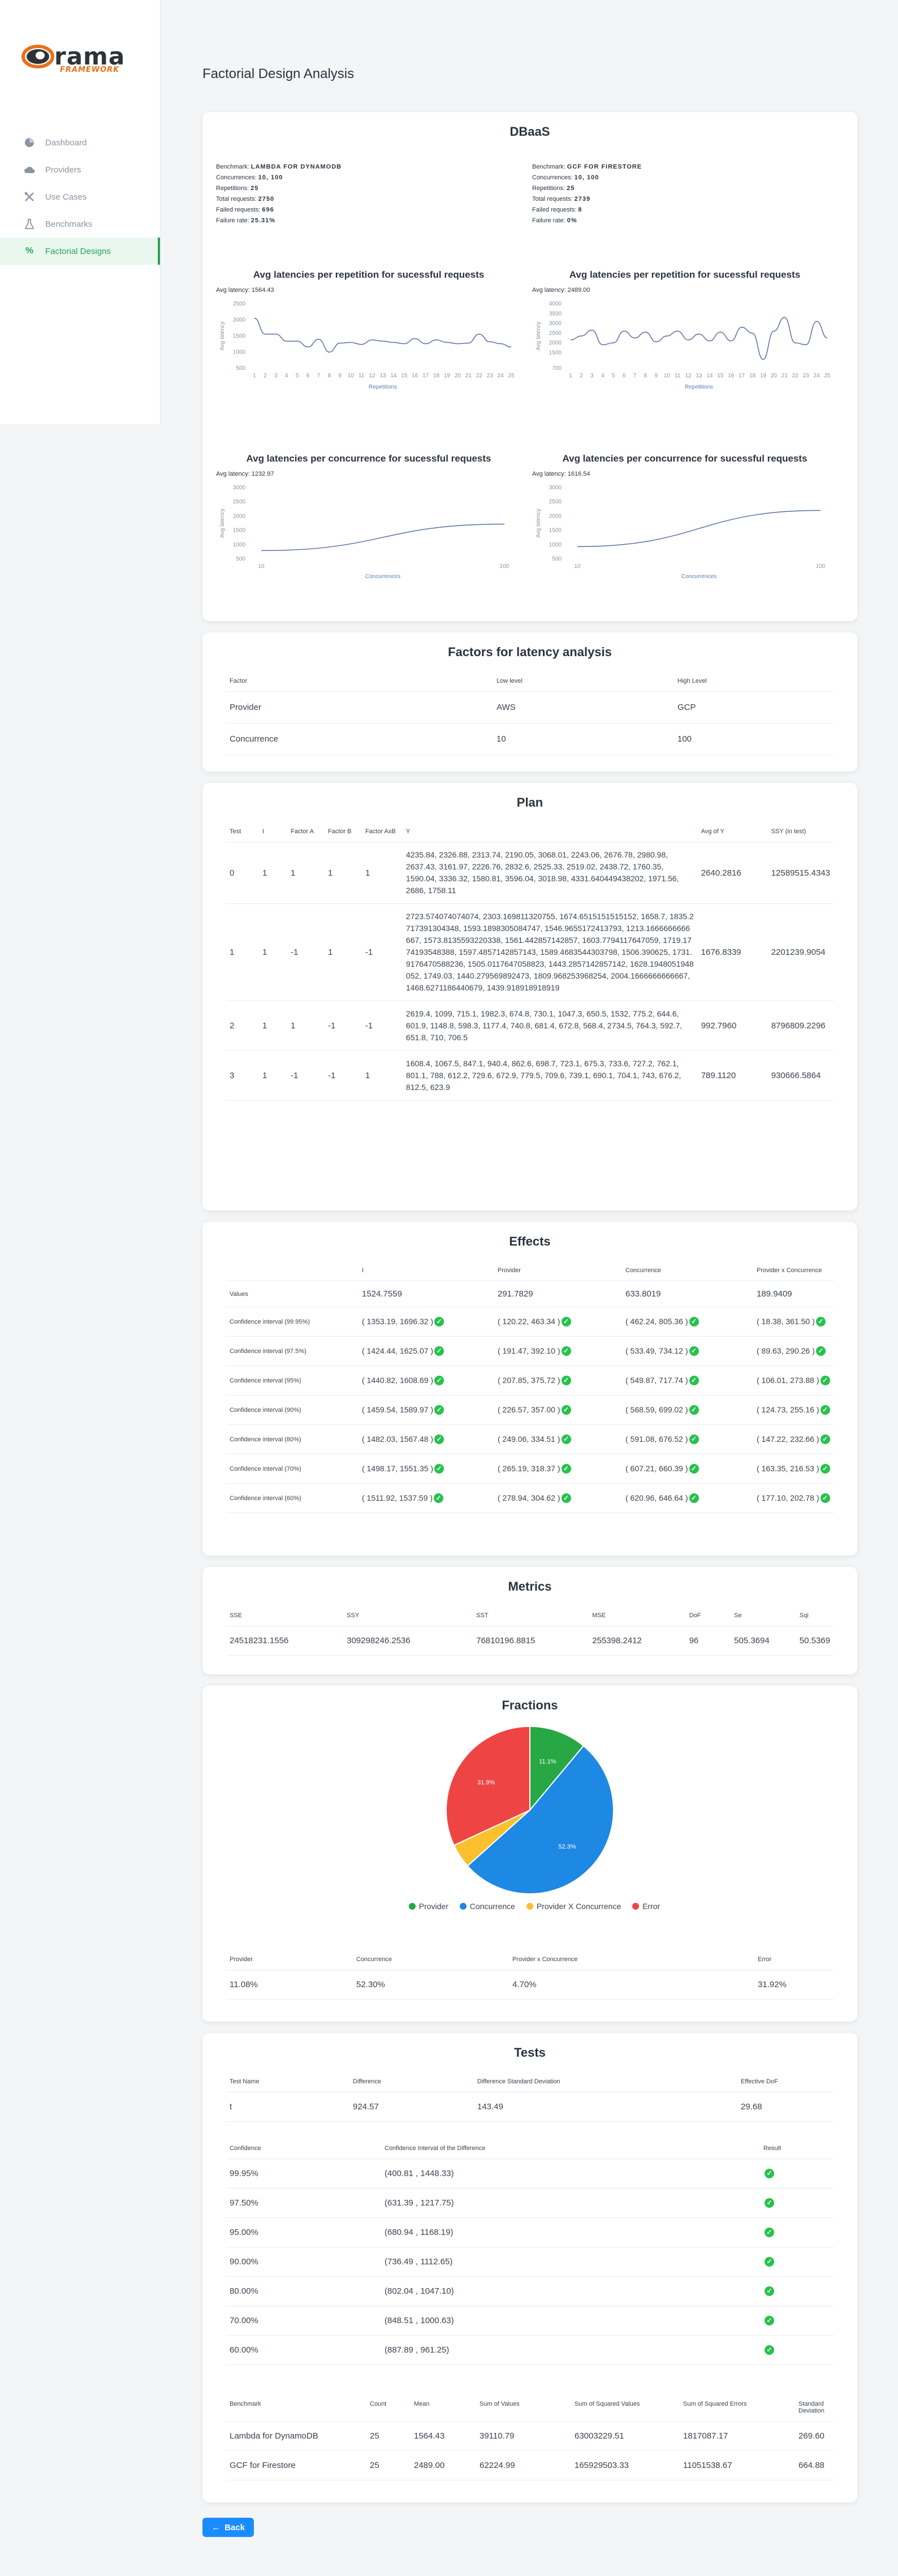 The image size is (898, 2576). What do you see at coordinates (797, 2149) in the screenshot?
I see `column-header: Result` at bounding box center [797, 2149].